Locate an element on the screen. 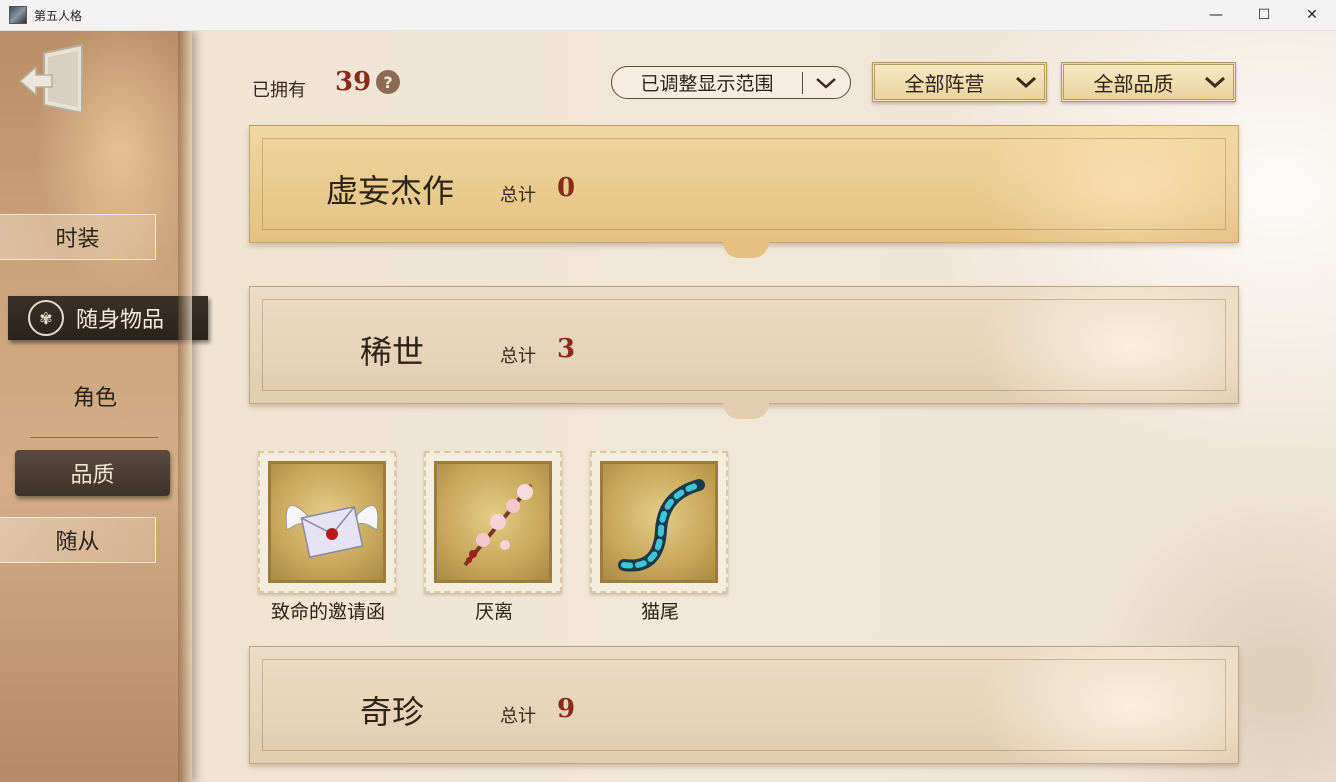 This screenshot has width=1336, height=782. window-titlebar: 第五人格 — ☐ ✕ is located at coordinates (668, 15).